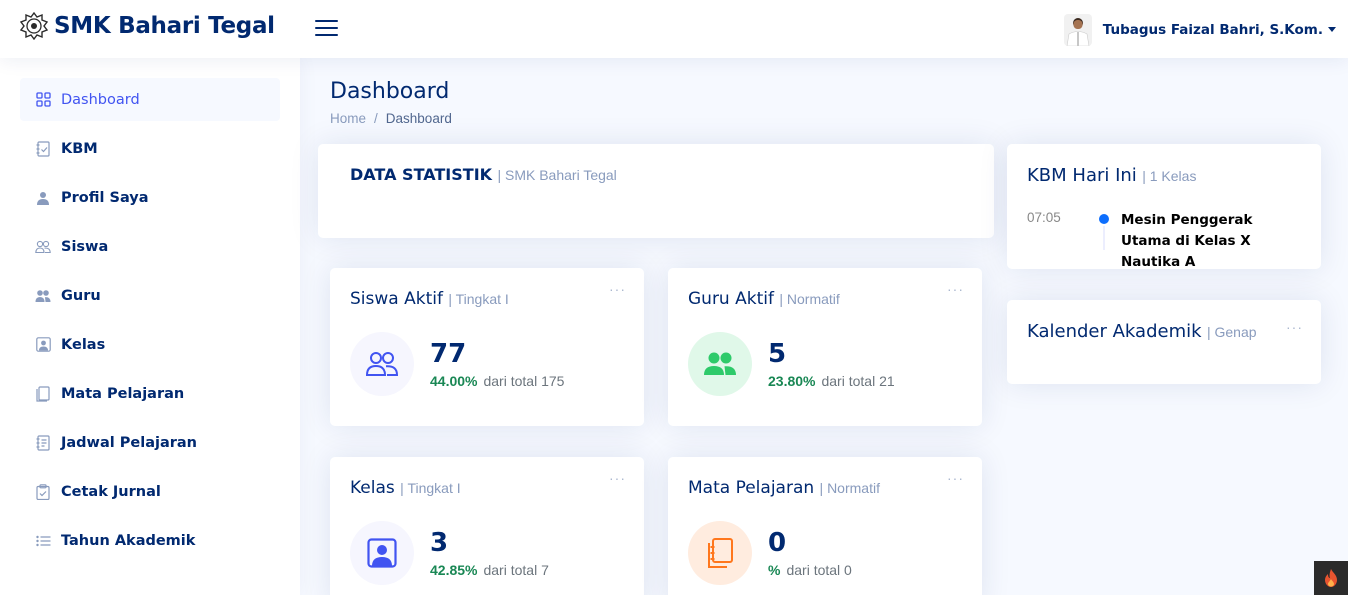 This screenshot has height=595, width=1348. What do you see at coordinates (1114, 331) in the screenshot?
I see `card-title-text: Kalender Akademik` at bounding box center [1114, 331].